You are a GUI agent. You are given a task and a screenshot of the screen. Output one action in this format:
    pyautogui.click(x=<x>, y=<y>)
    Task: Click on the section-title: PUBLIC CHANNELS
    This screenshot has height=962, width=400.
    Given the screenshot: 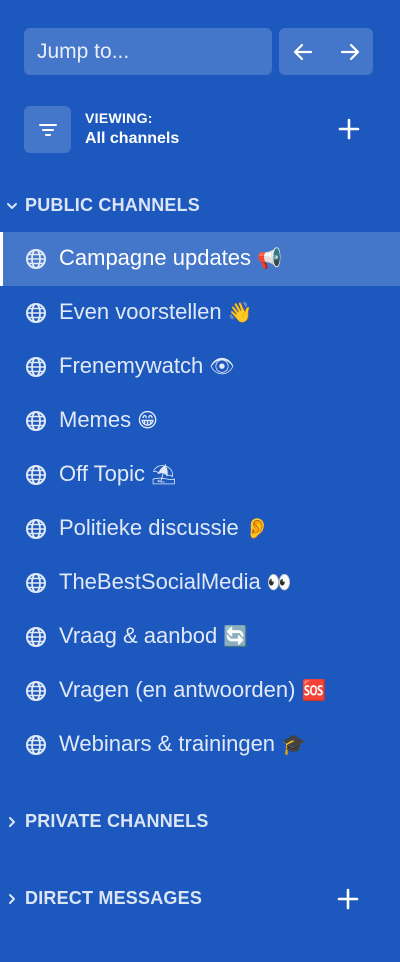 What is the action you would take?
    pyautogui.click(x=113, y=205)
    